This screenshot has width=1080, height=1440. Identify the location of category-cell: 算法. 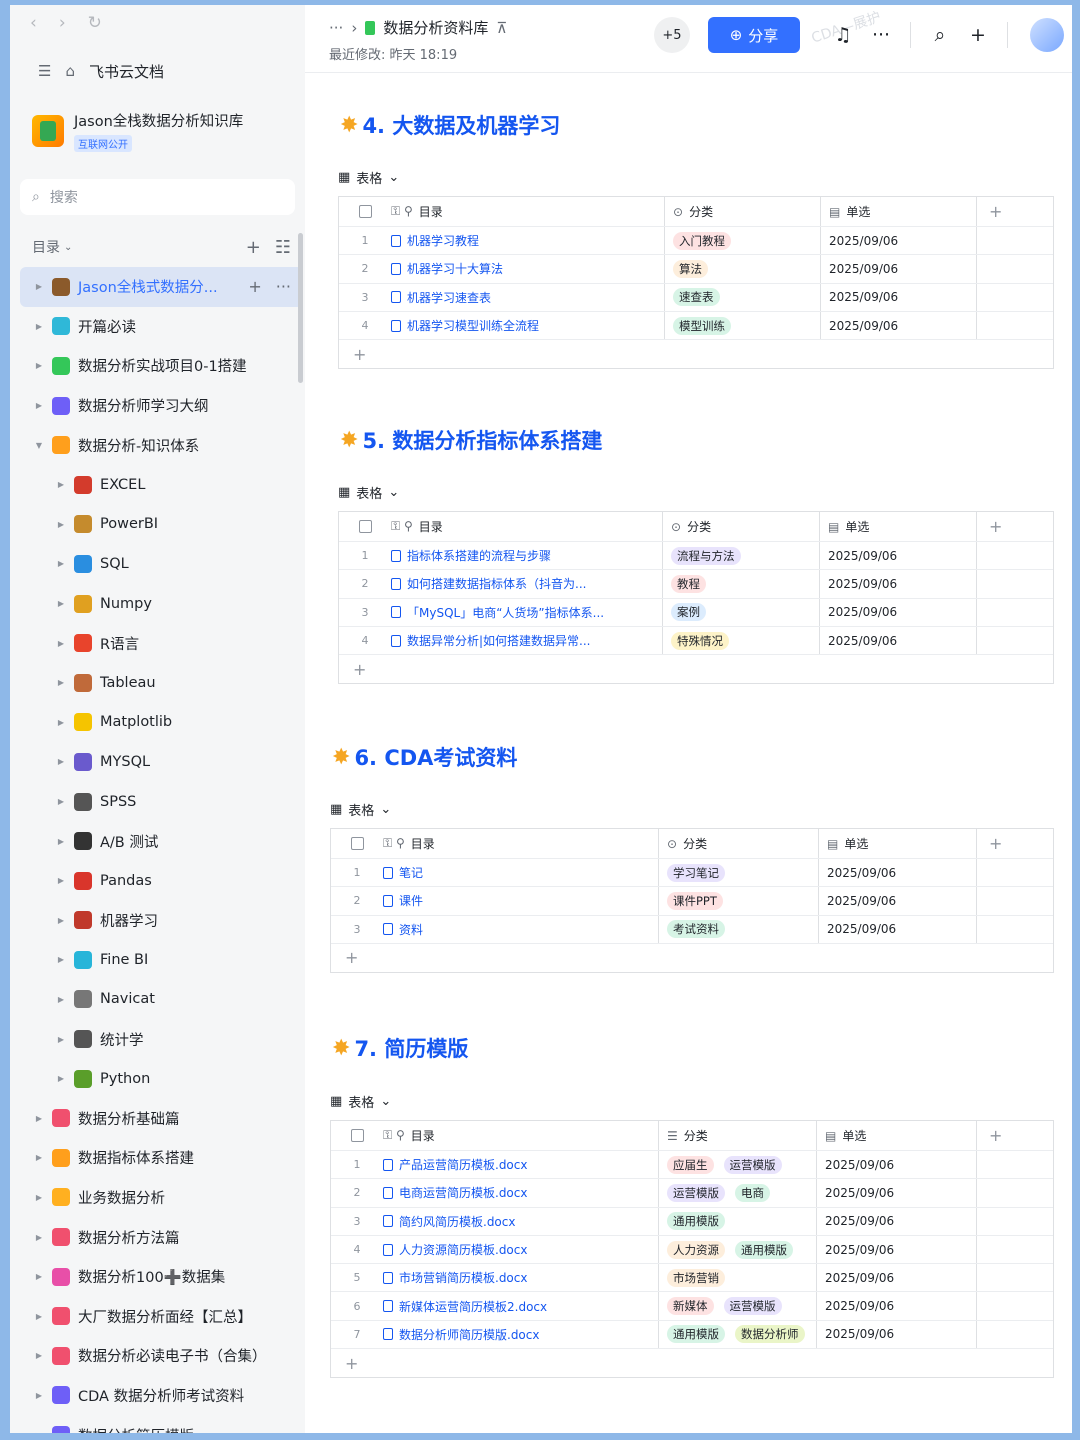
(743, 269).